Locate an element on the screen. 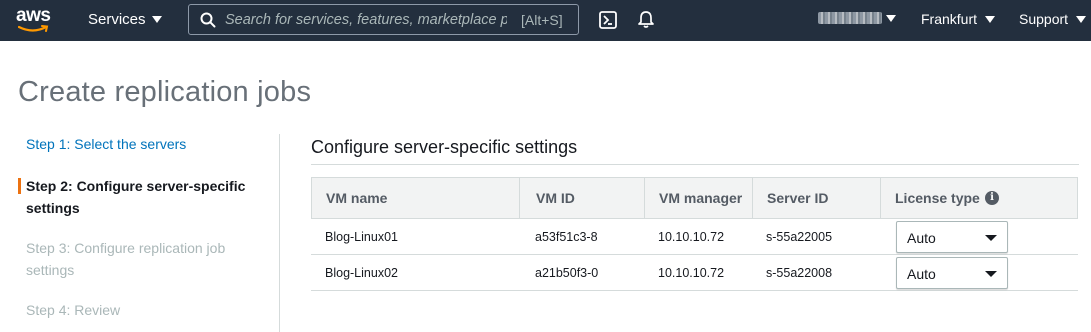 This screenshot has width=1091, height=332. column-header-vm-id: VM ID is located at coordinates (555, 198).